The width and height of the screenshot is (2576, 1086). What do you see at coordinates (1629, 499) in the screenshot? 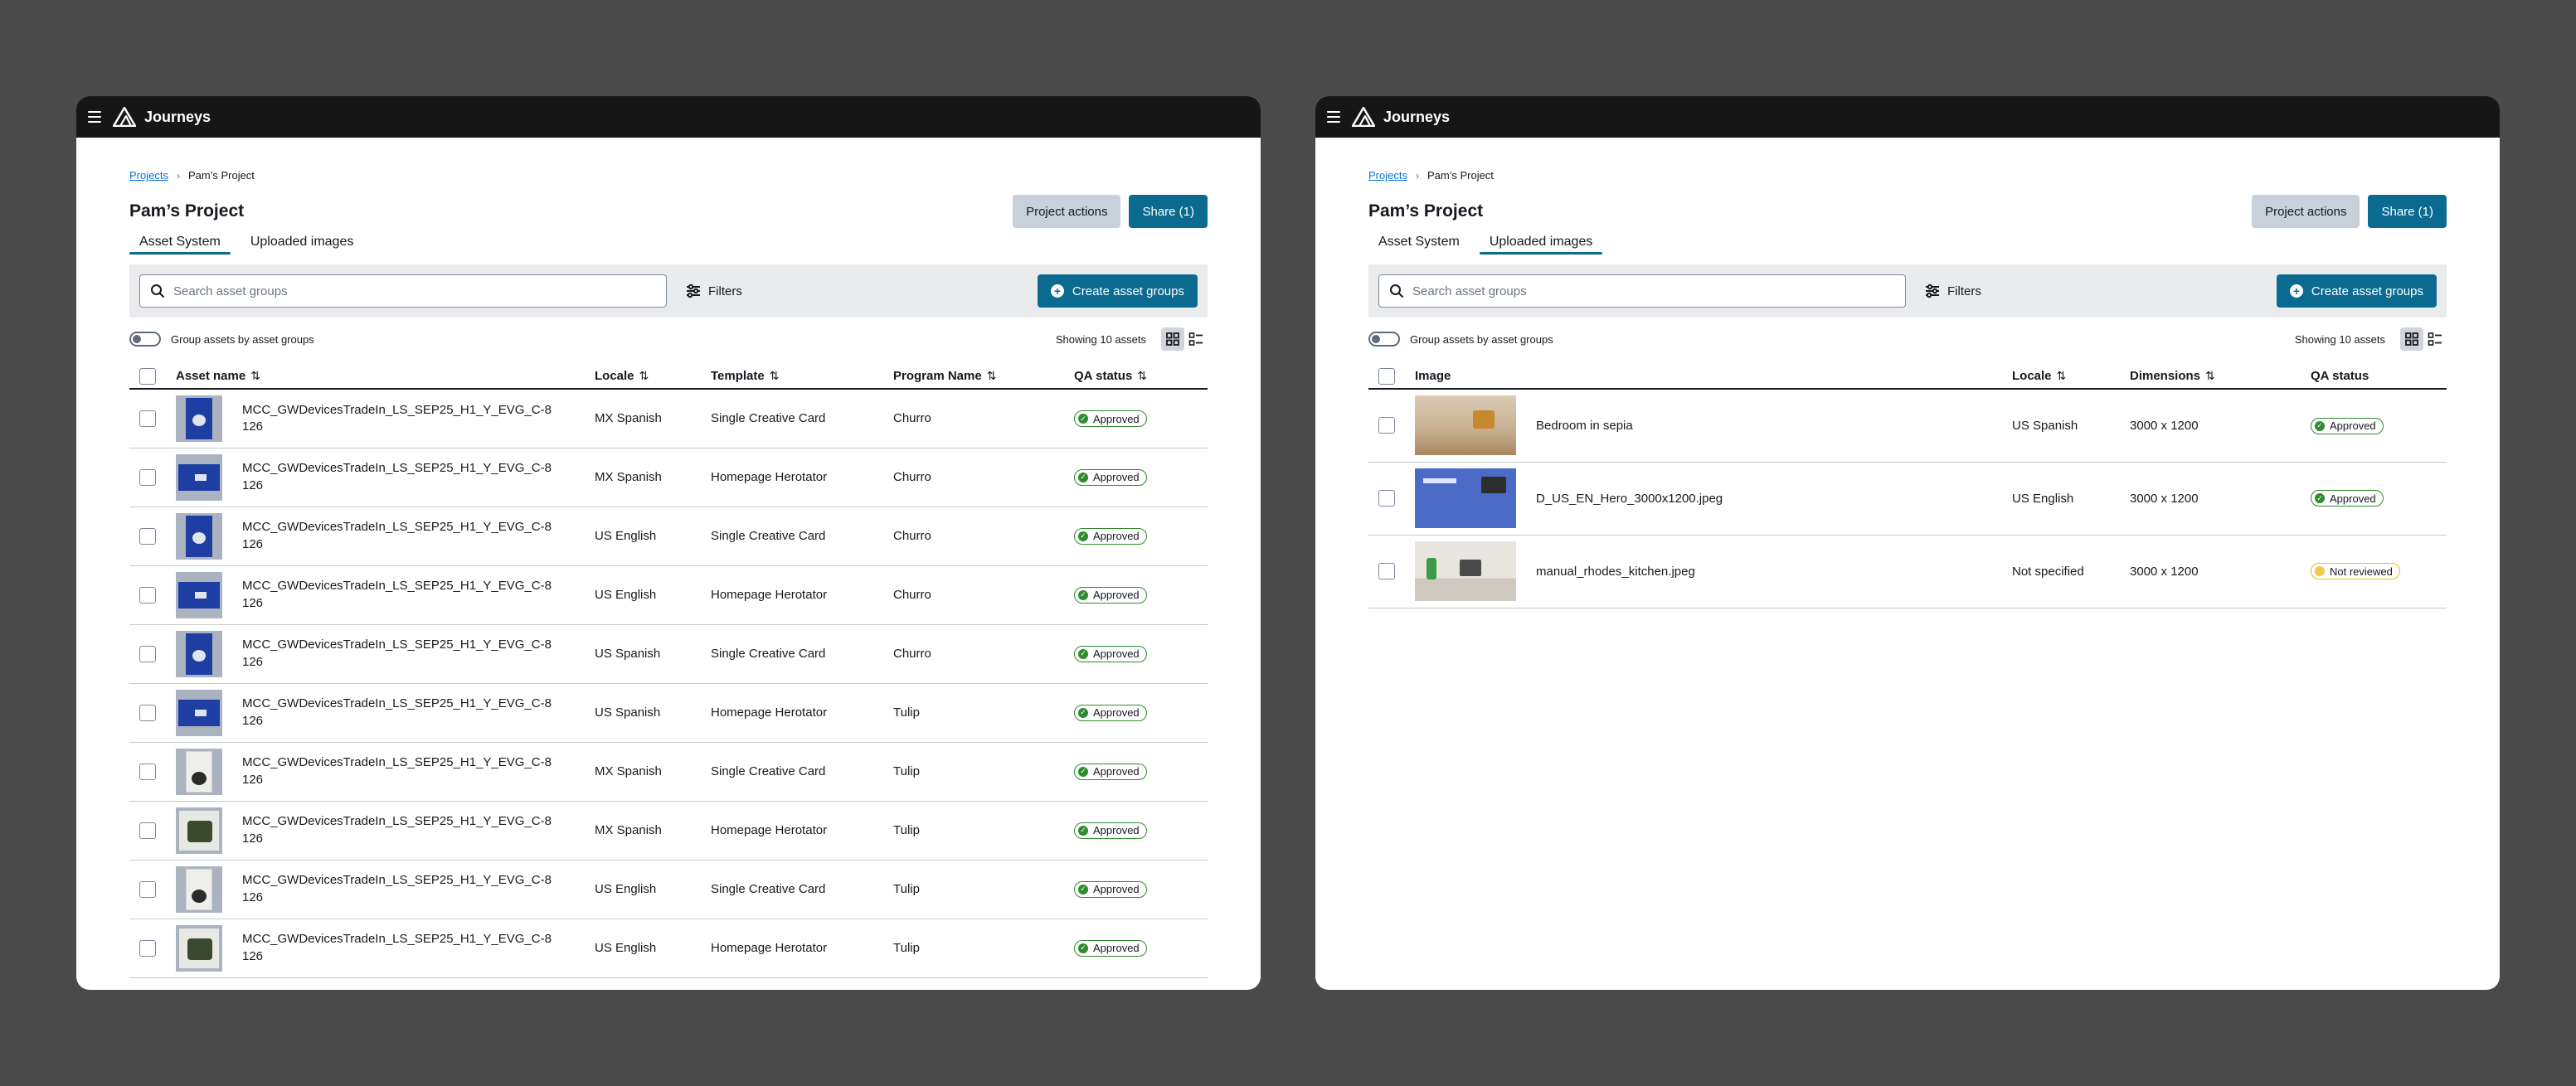
I see `image-name: D_US_EN_Hero_3000x1200.jpeg` at bounding box center [1629, 499].